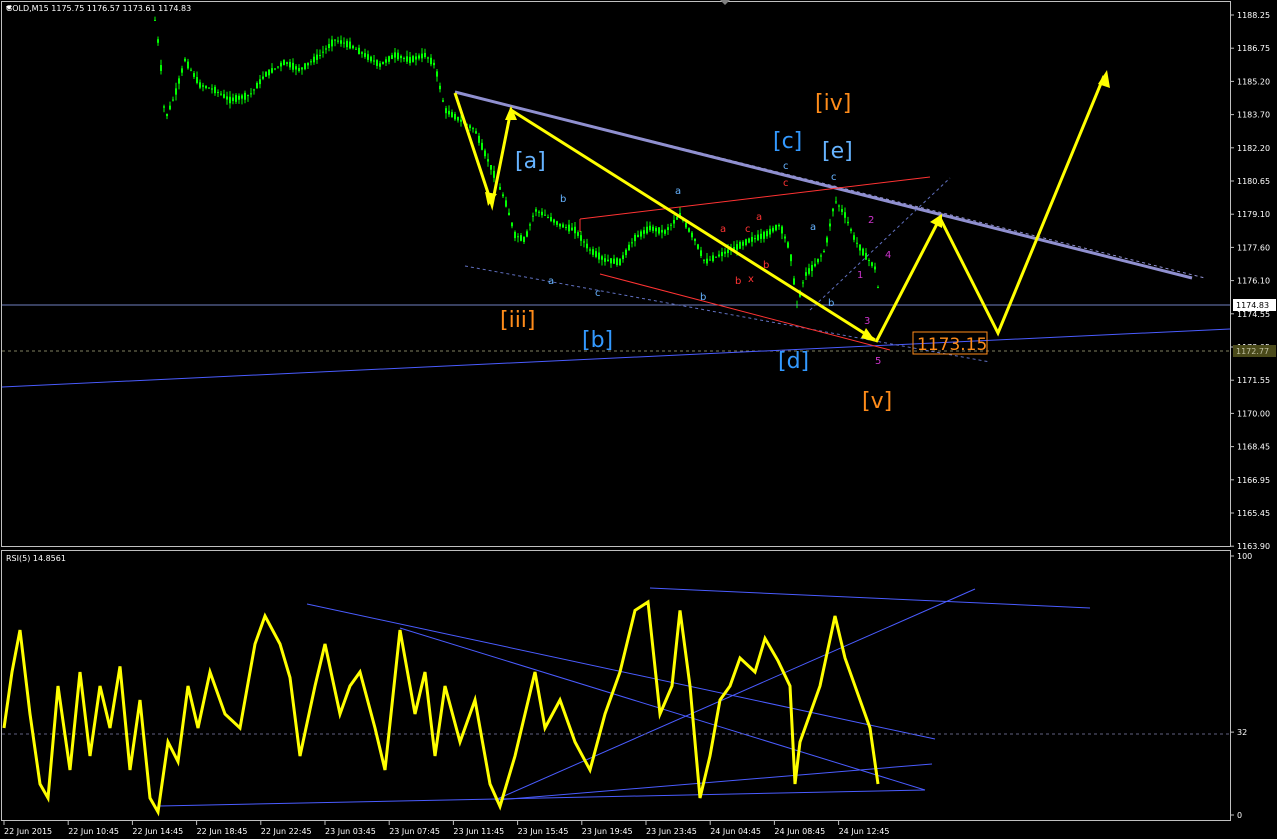  I want to click on minor-wave-label: 4, so click(888, 255).